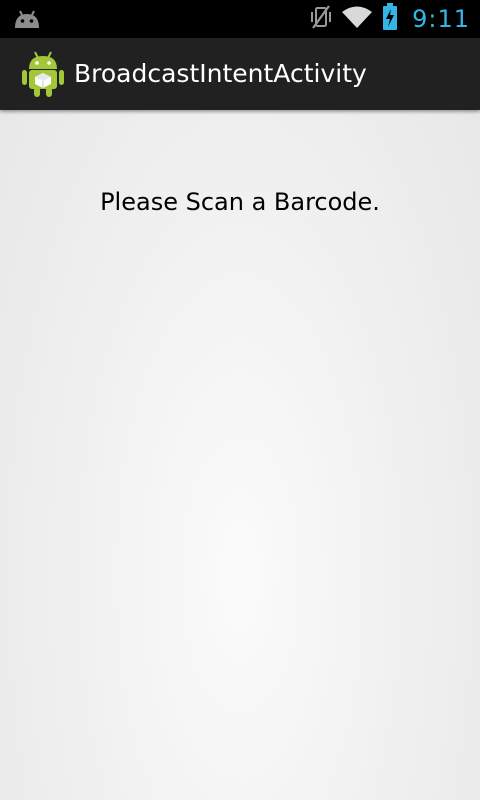 The height and width of the screenshot is (800, 480). Describe the element at coordinates (441, 19) in the screenshot. I see `status-time: 9:11` at that location.